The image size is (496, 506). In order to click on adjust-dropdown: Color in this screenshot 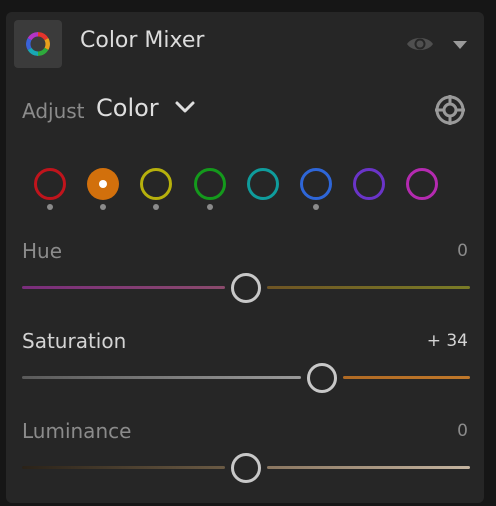, I will do `click(146, 109)`.